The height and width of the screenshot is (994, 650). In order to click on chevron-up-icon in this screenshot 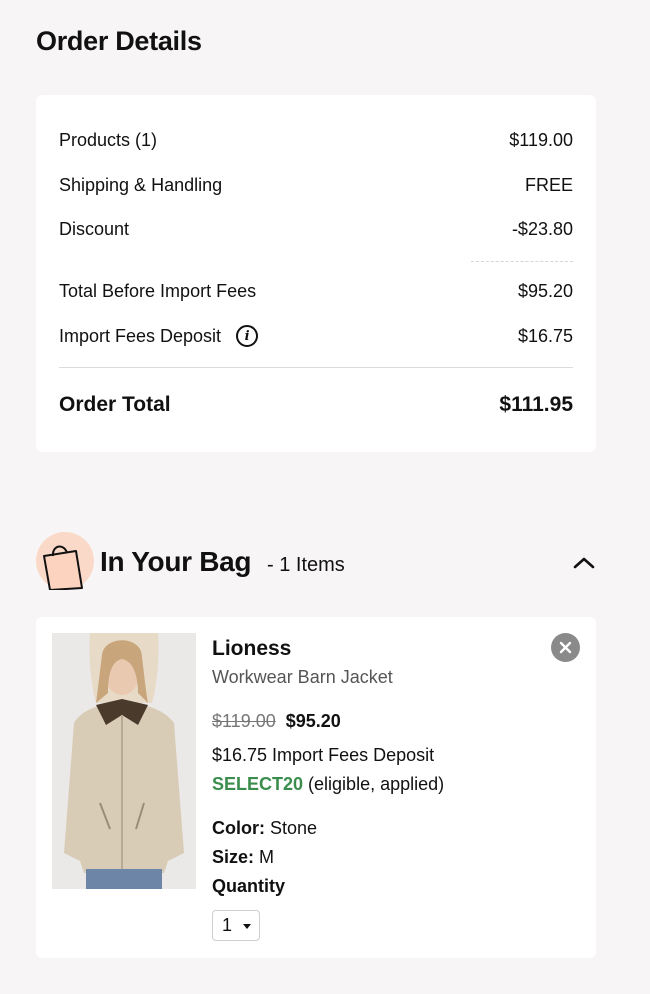, I will do `click(584, 563)`.